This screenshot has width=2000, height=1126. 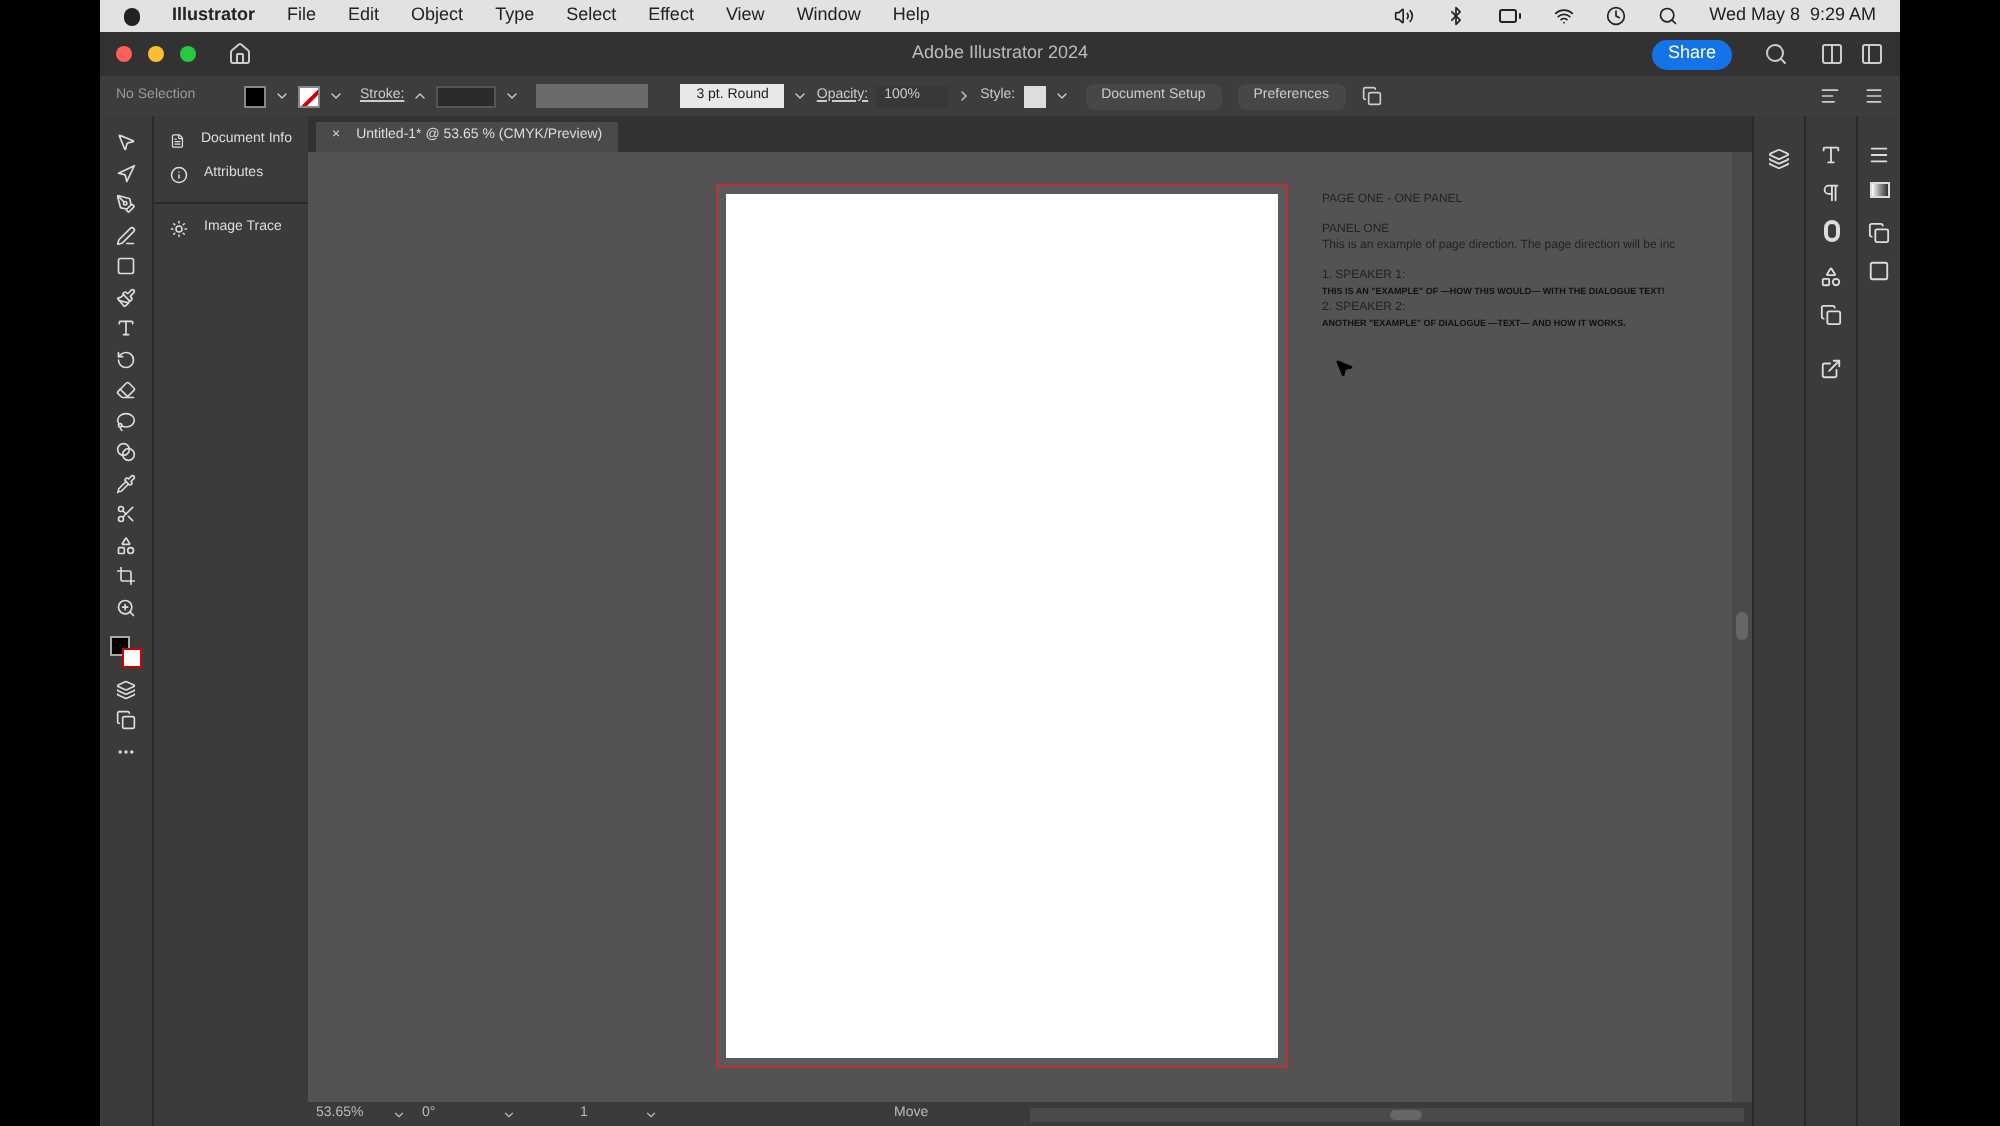 I want to click on menu-item: Effect, so click(x=671, y=16).